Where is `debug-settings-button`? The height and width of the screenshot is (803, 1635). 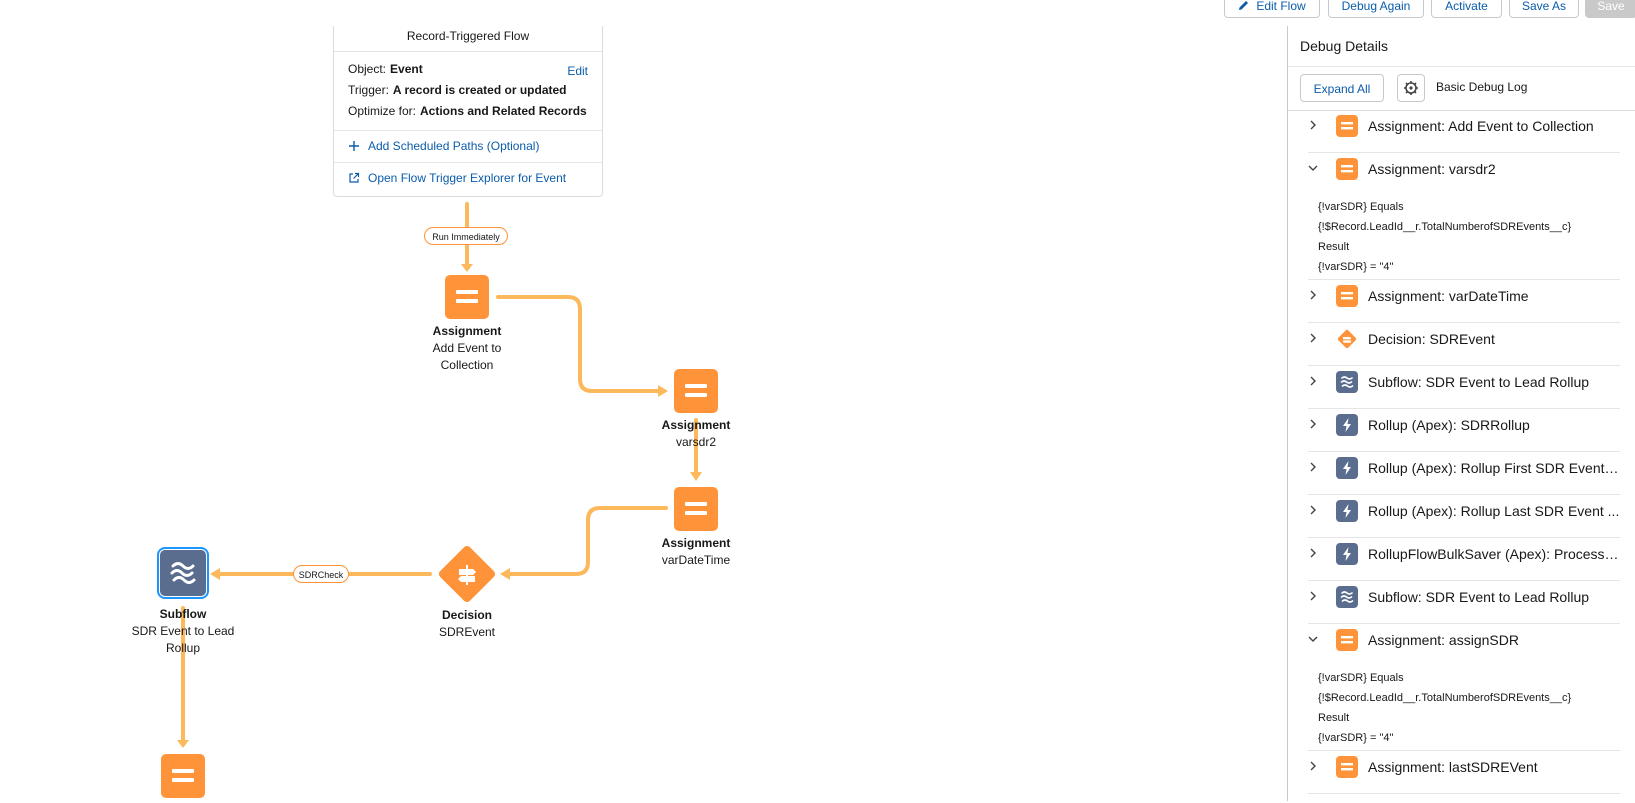
debug-settings-button is located at coordinates (1411, 88).